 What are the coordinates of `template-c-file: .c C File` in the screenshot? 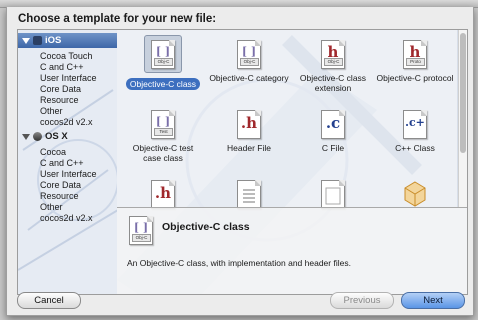 It's located at (333, 131).